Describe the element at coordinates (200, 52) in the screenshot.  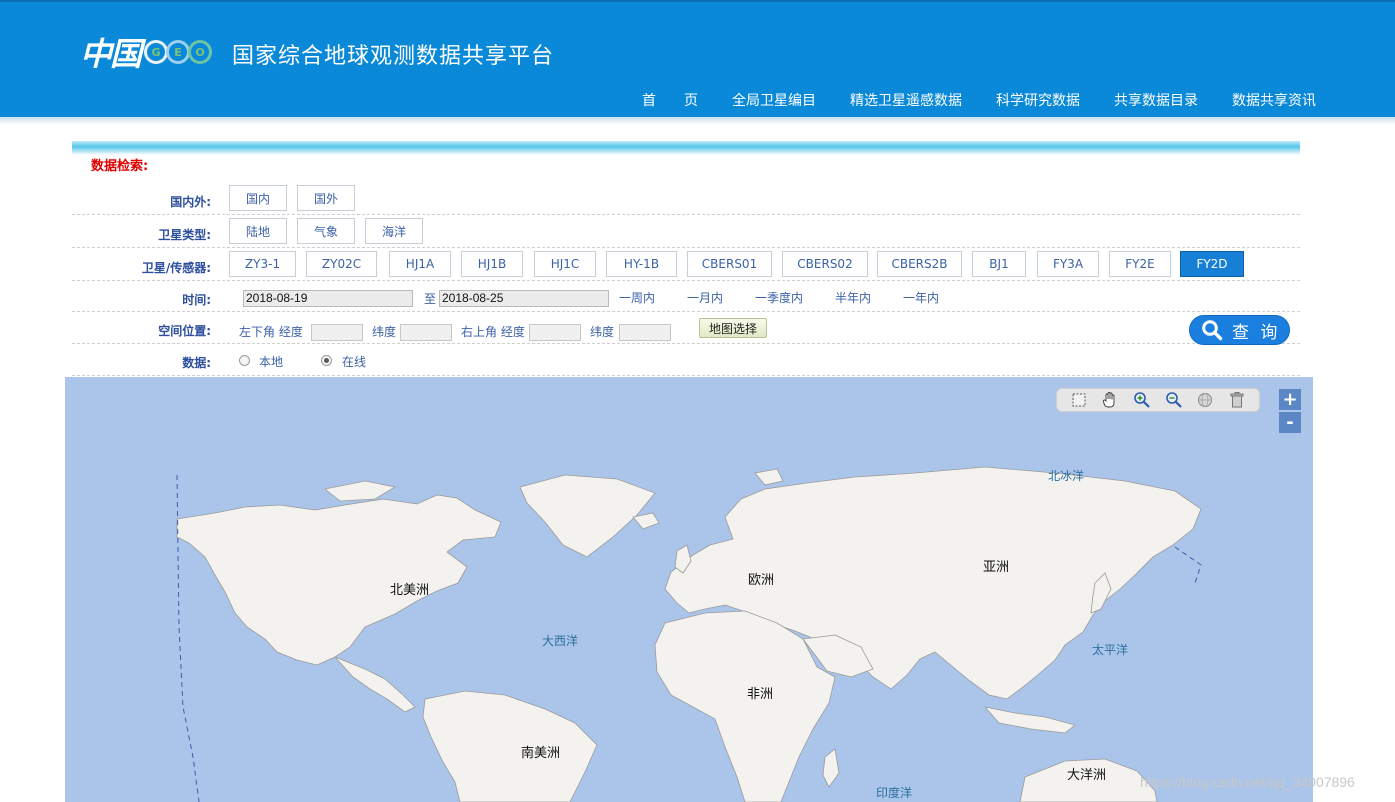
I see `logo-geo-letter: O` at that location.